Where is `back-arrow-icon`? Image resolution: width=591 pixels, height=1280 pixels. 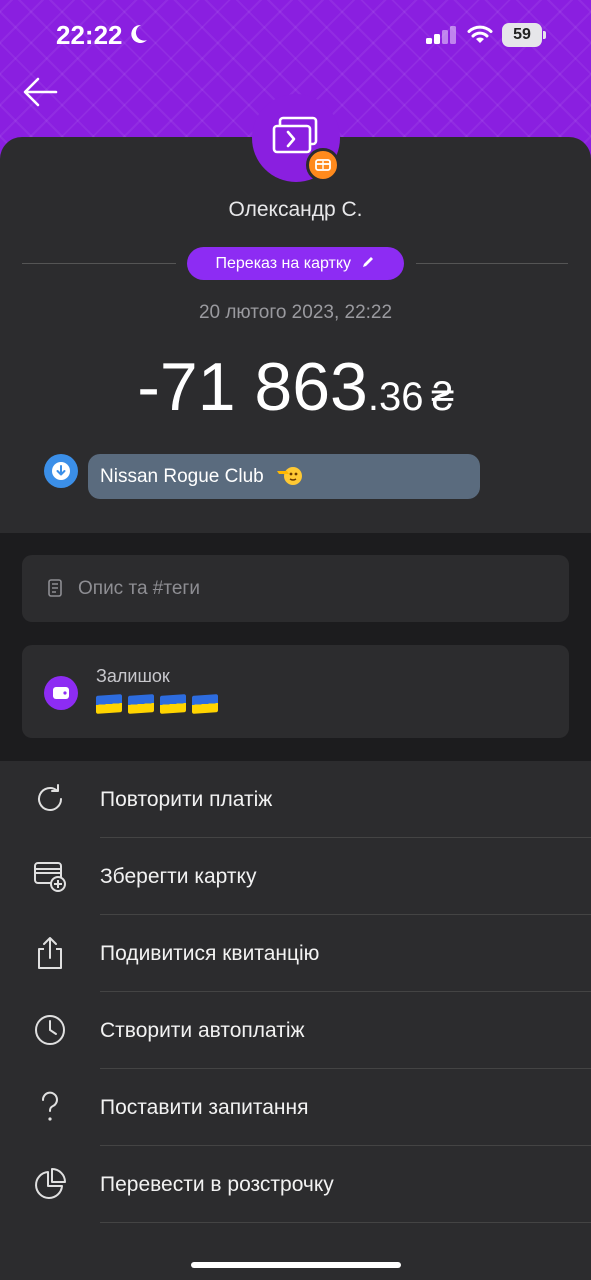
back-arrow-icon is located at coordinates (40, 92).